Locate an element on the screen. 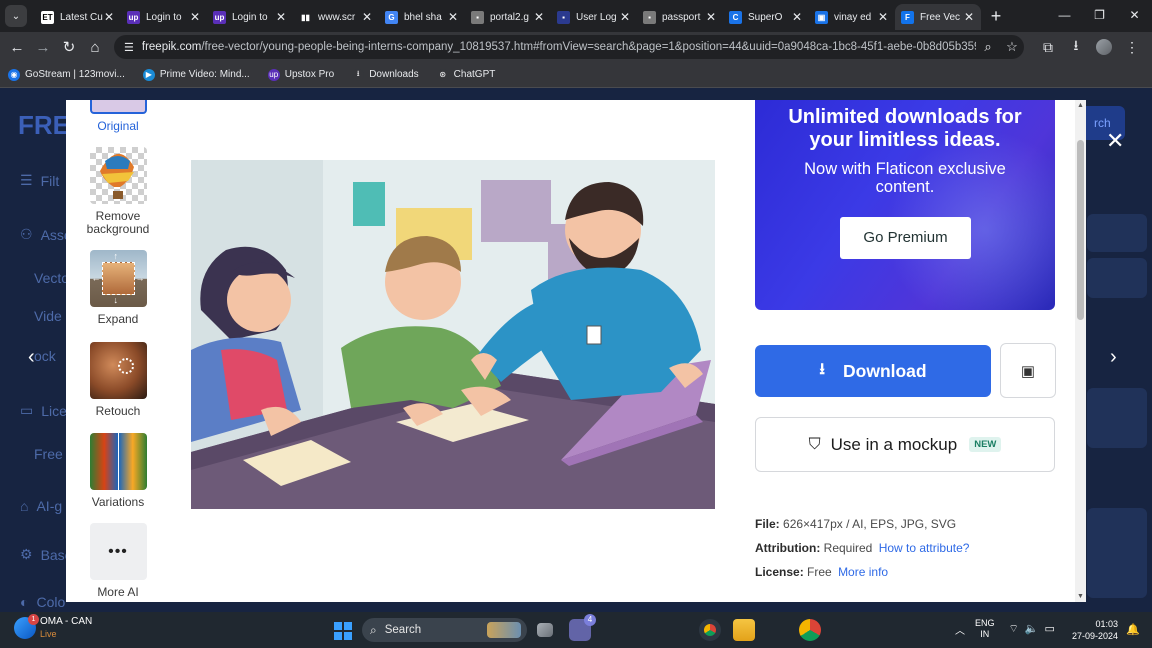  bookmark-label: Downloads is located at coordinates (394, 74).